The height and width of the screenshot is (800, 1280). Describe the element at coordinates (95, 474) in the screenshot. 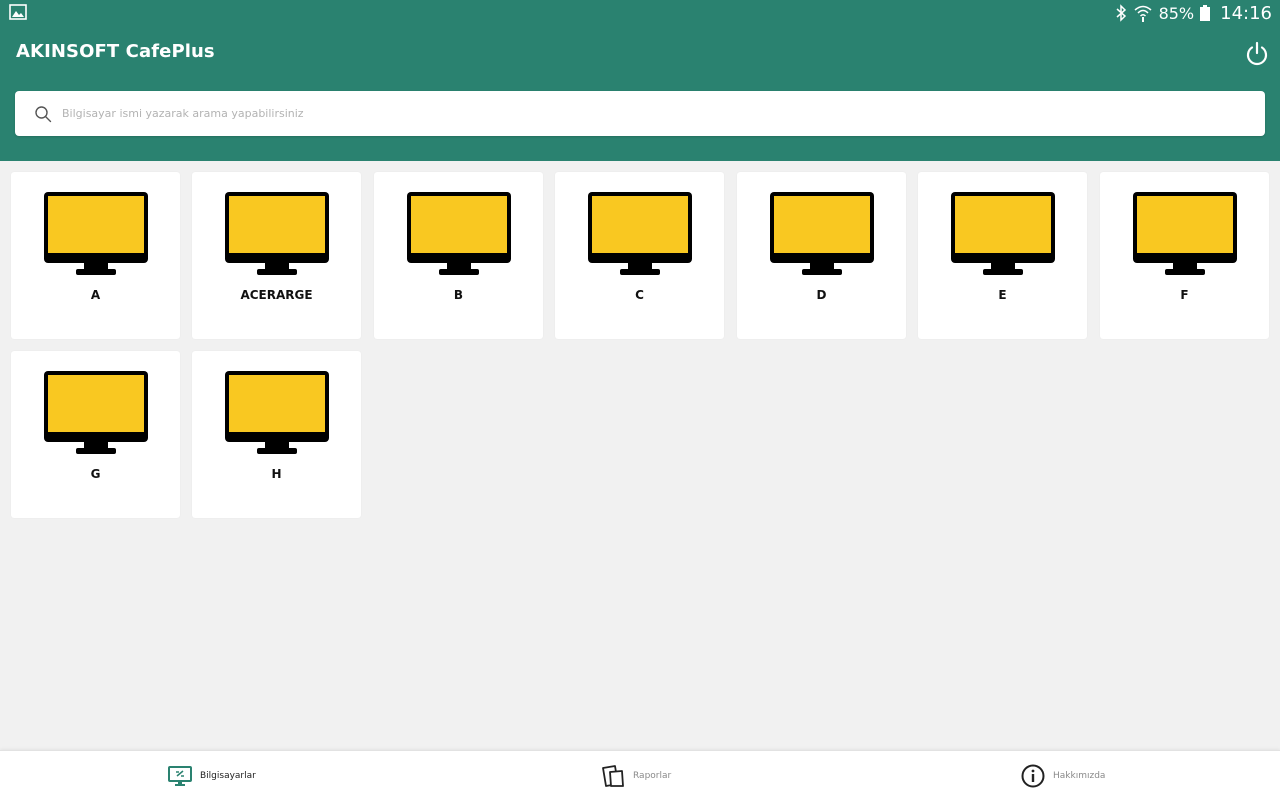

I see `computer-name: G` at that location.